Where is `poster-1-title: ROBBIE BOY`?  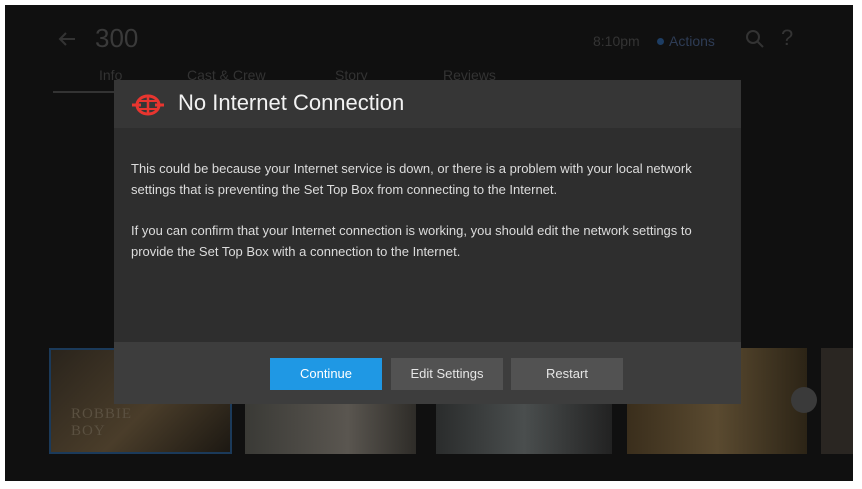 poster-1-title: ROBBIE BOY is located at coordinates (102, 422).